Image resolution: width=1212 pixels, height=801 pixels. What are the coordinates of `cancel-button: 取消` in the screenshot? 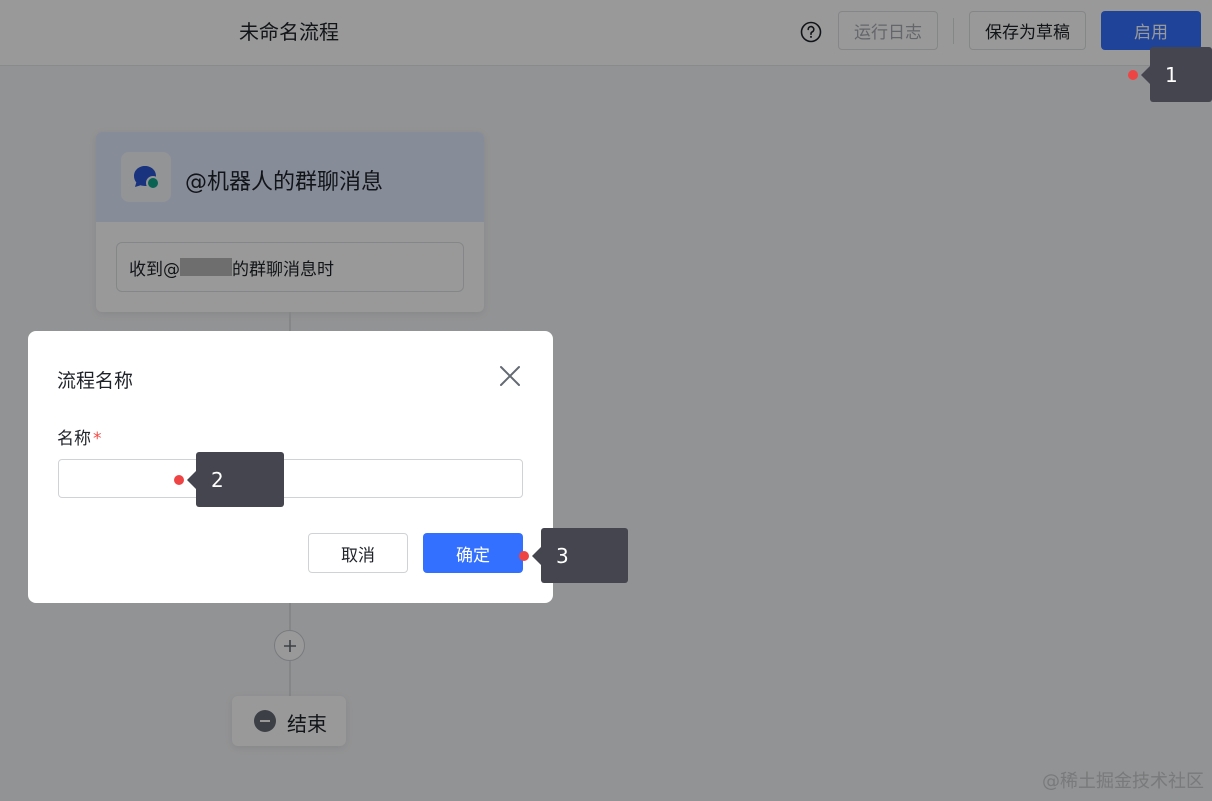 It's located at (358, 553).